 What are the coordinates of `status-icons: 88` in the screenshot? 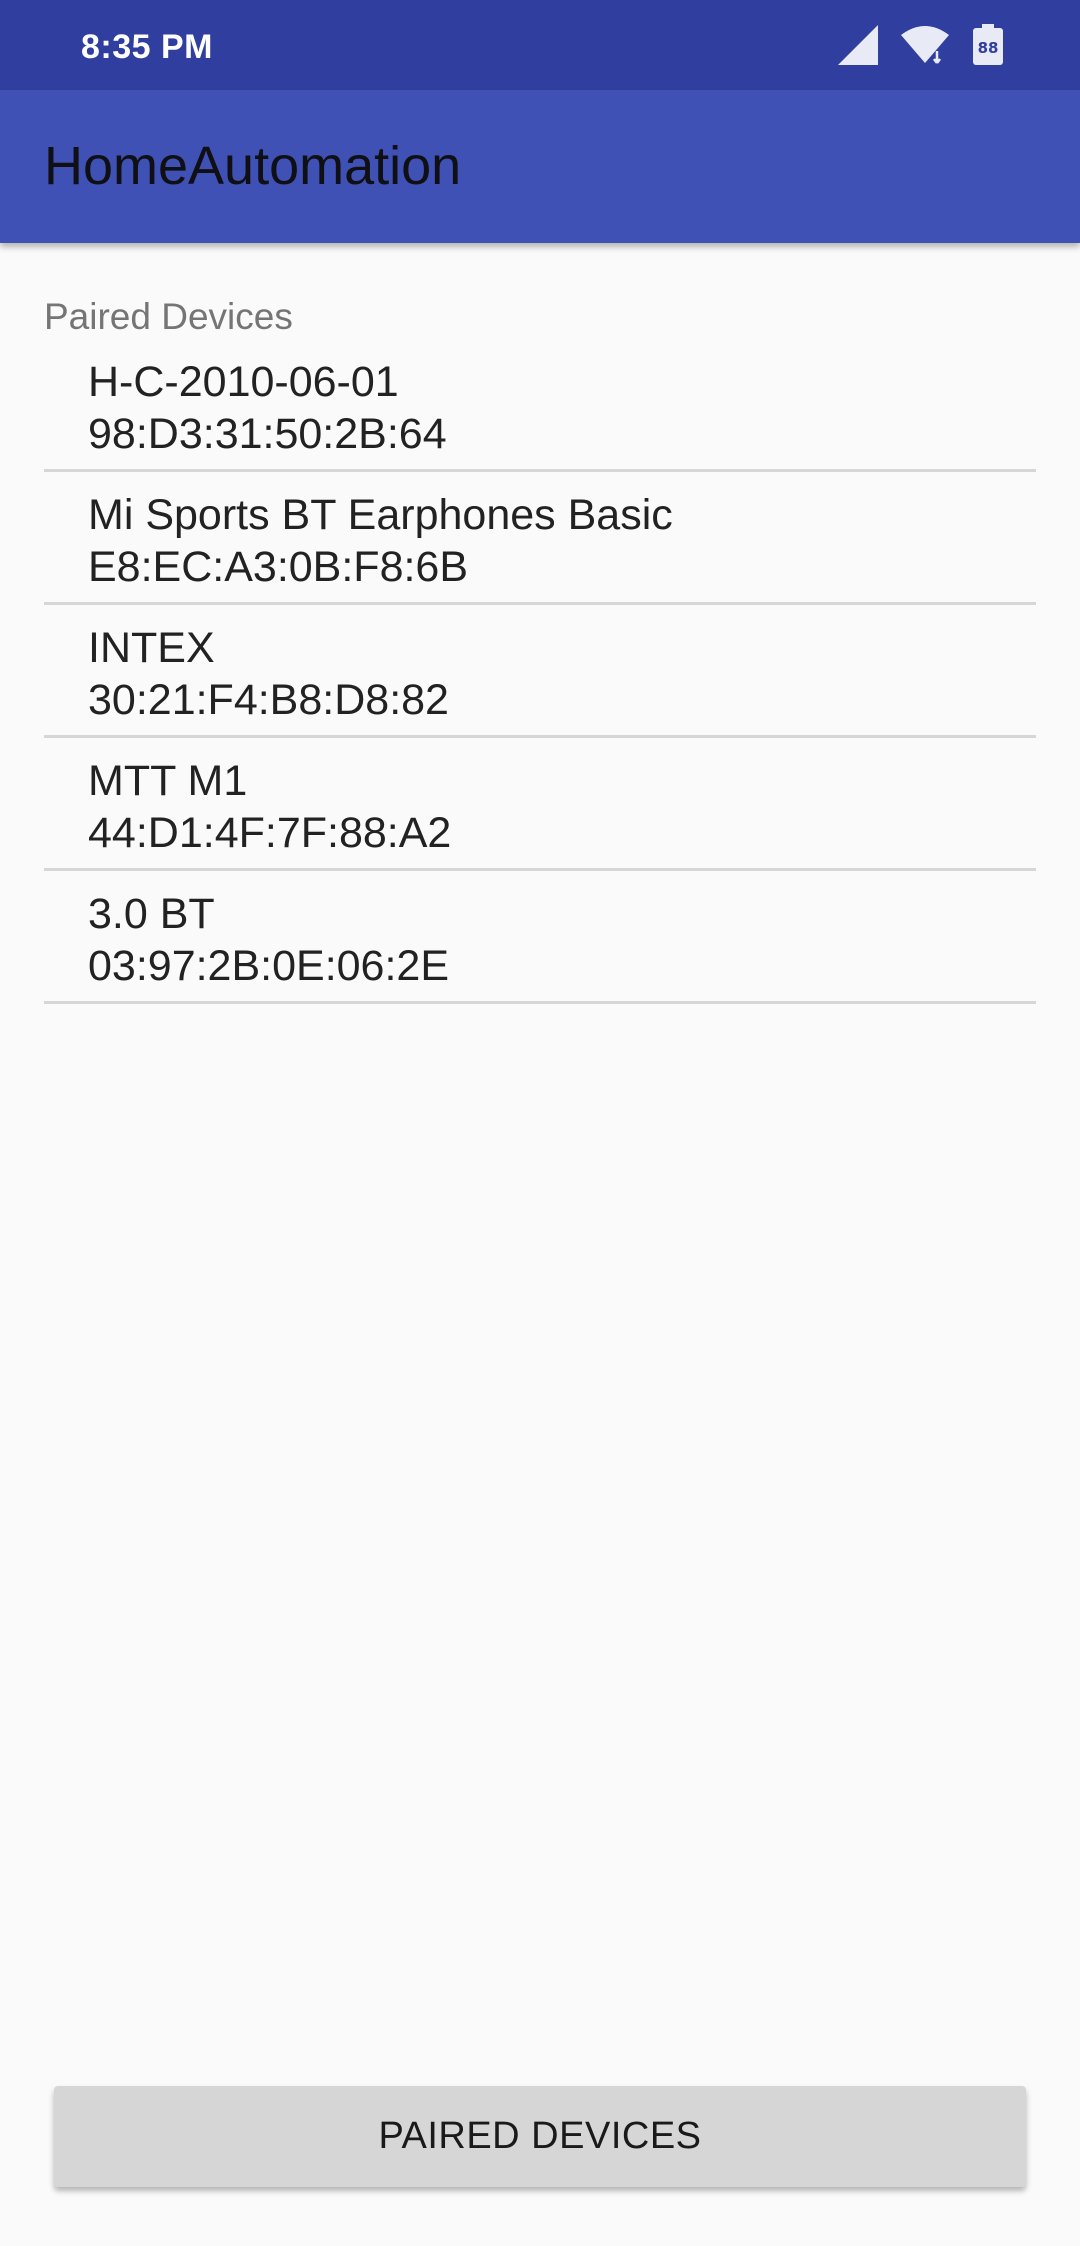 It's located at (920, 45).